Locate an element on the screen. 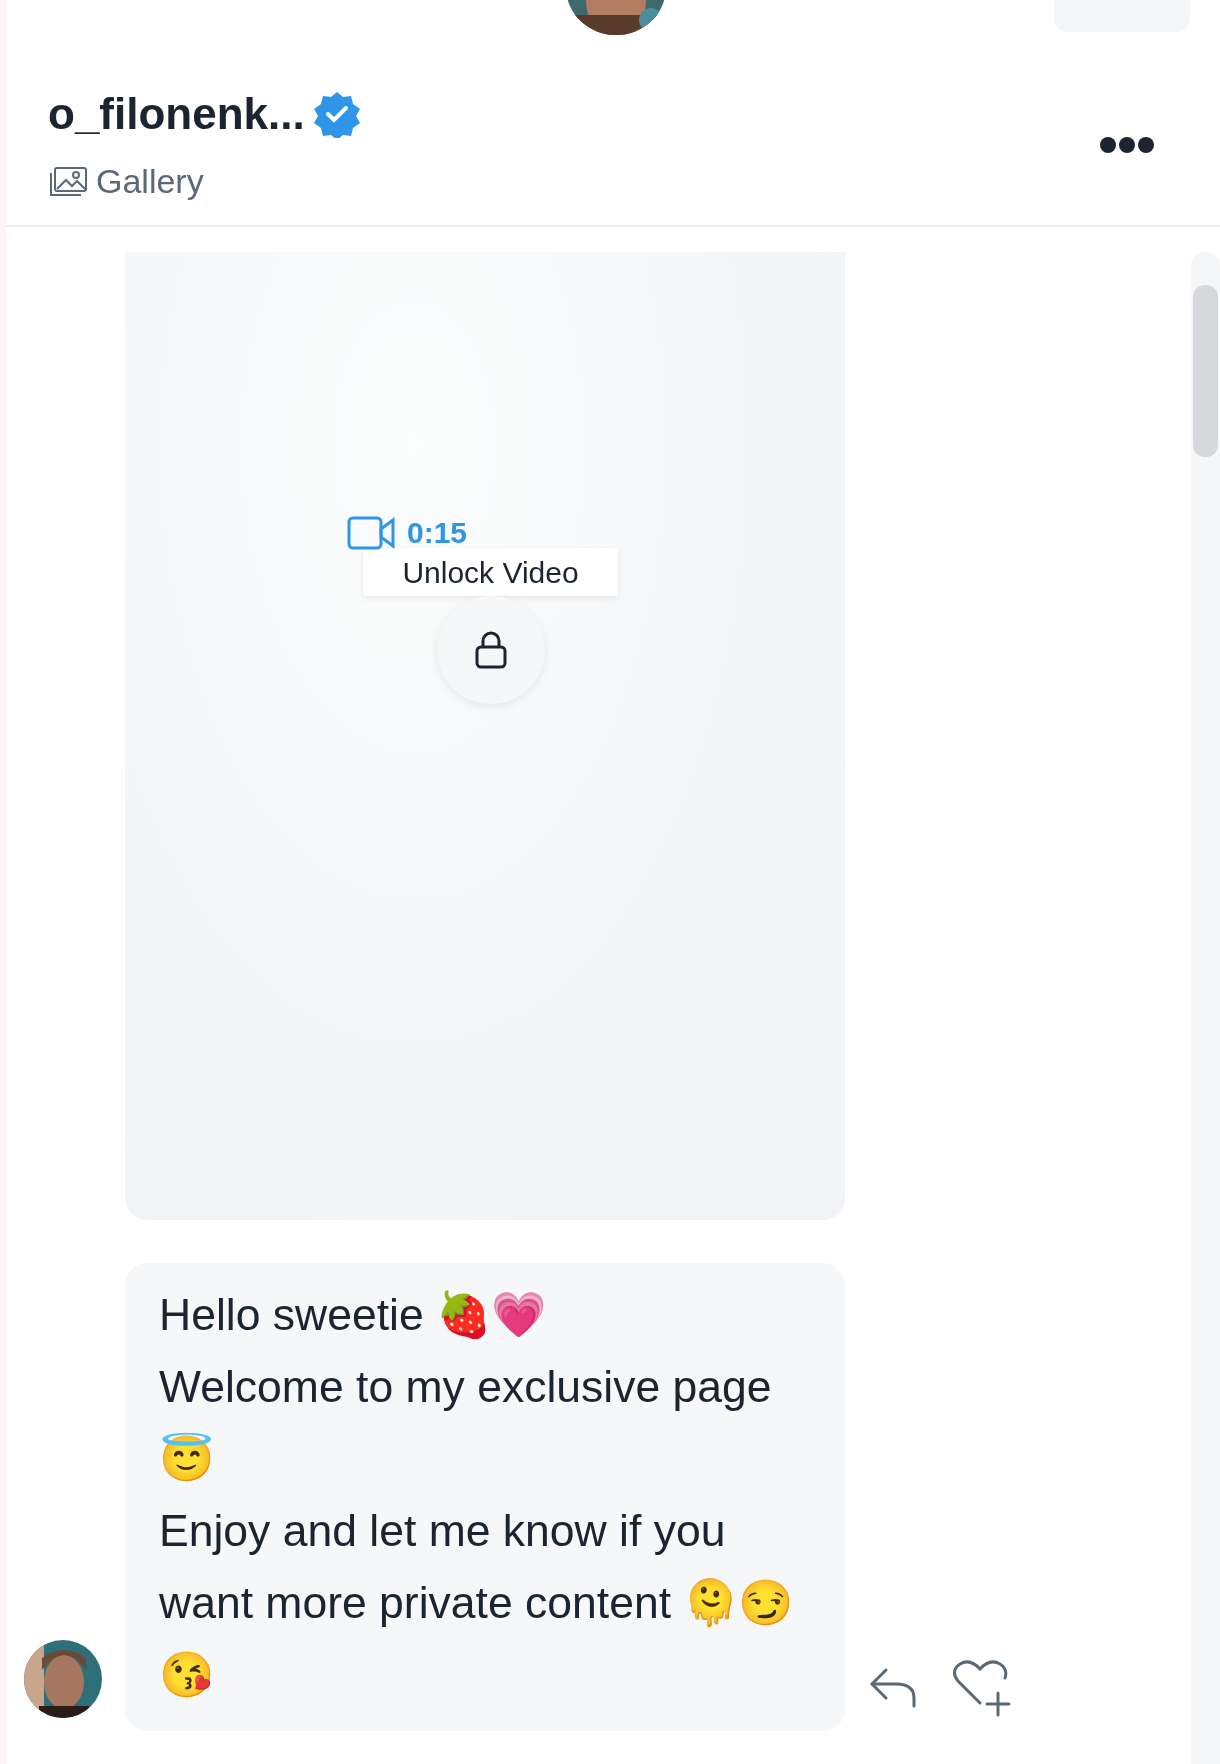 The height and width of the screenshot is (1764, 1220). message-text: Welcome to my exclusive page 😇 is located at coordinates (466, 1423).